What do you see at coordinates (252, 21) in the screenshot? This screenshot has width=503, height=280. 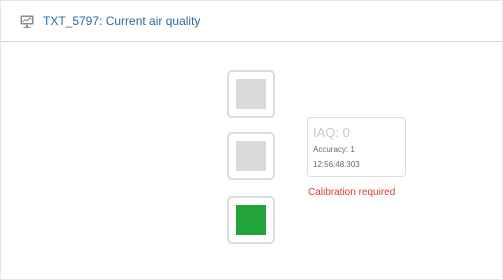 I see `panel-header: TXT_5797: Current air quality` at bounding box center [252, 21].